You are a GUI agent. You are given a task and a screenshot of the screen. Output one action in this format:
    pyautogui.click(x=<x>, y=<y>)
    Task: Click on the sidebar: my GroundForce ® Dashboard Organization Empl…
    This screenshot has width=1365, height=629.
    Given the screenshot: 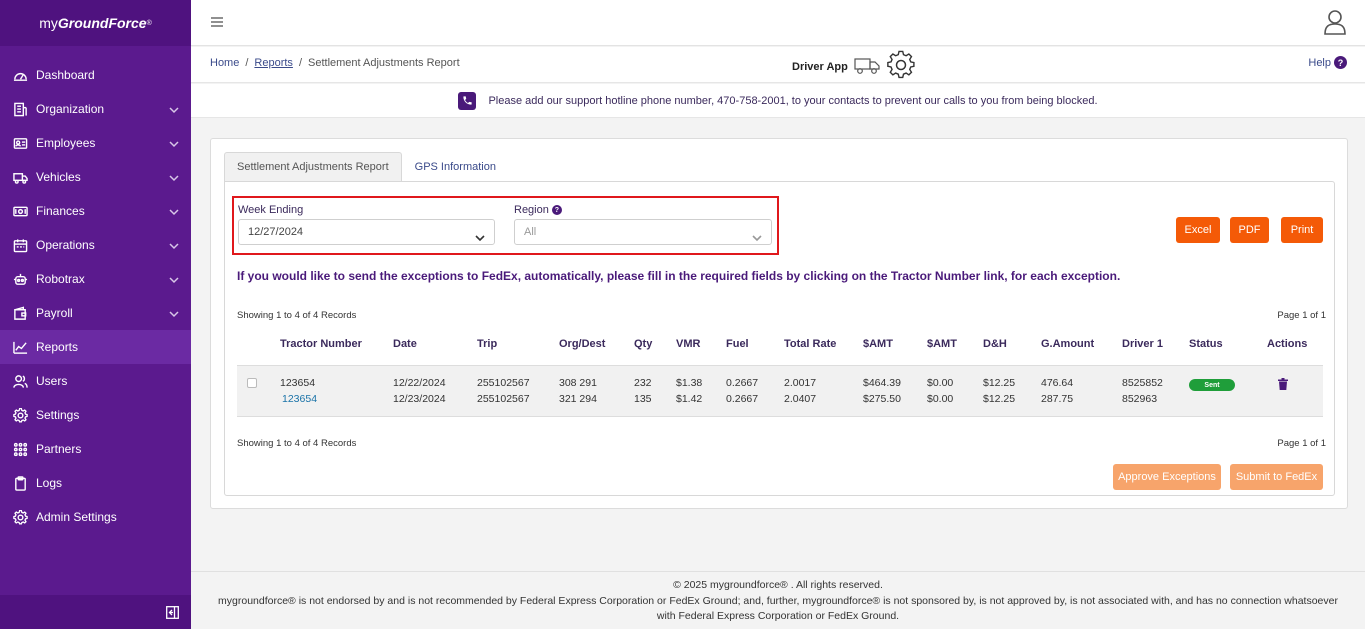 What is the action you would take?
    pyautogui.click(x=95, y=314)
    